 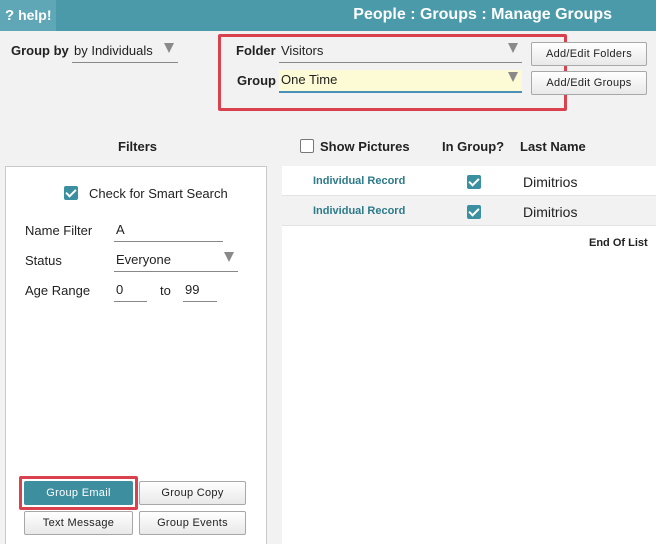 I want to click on filters-heading: Filters, so click(x=138, y=146).